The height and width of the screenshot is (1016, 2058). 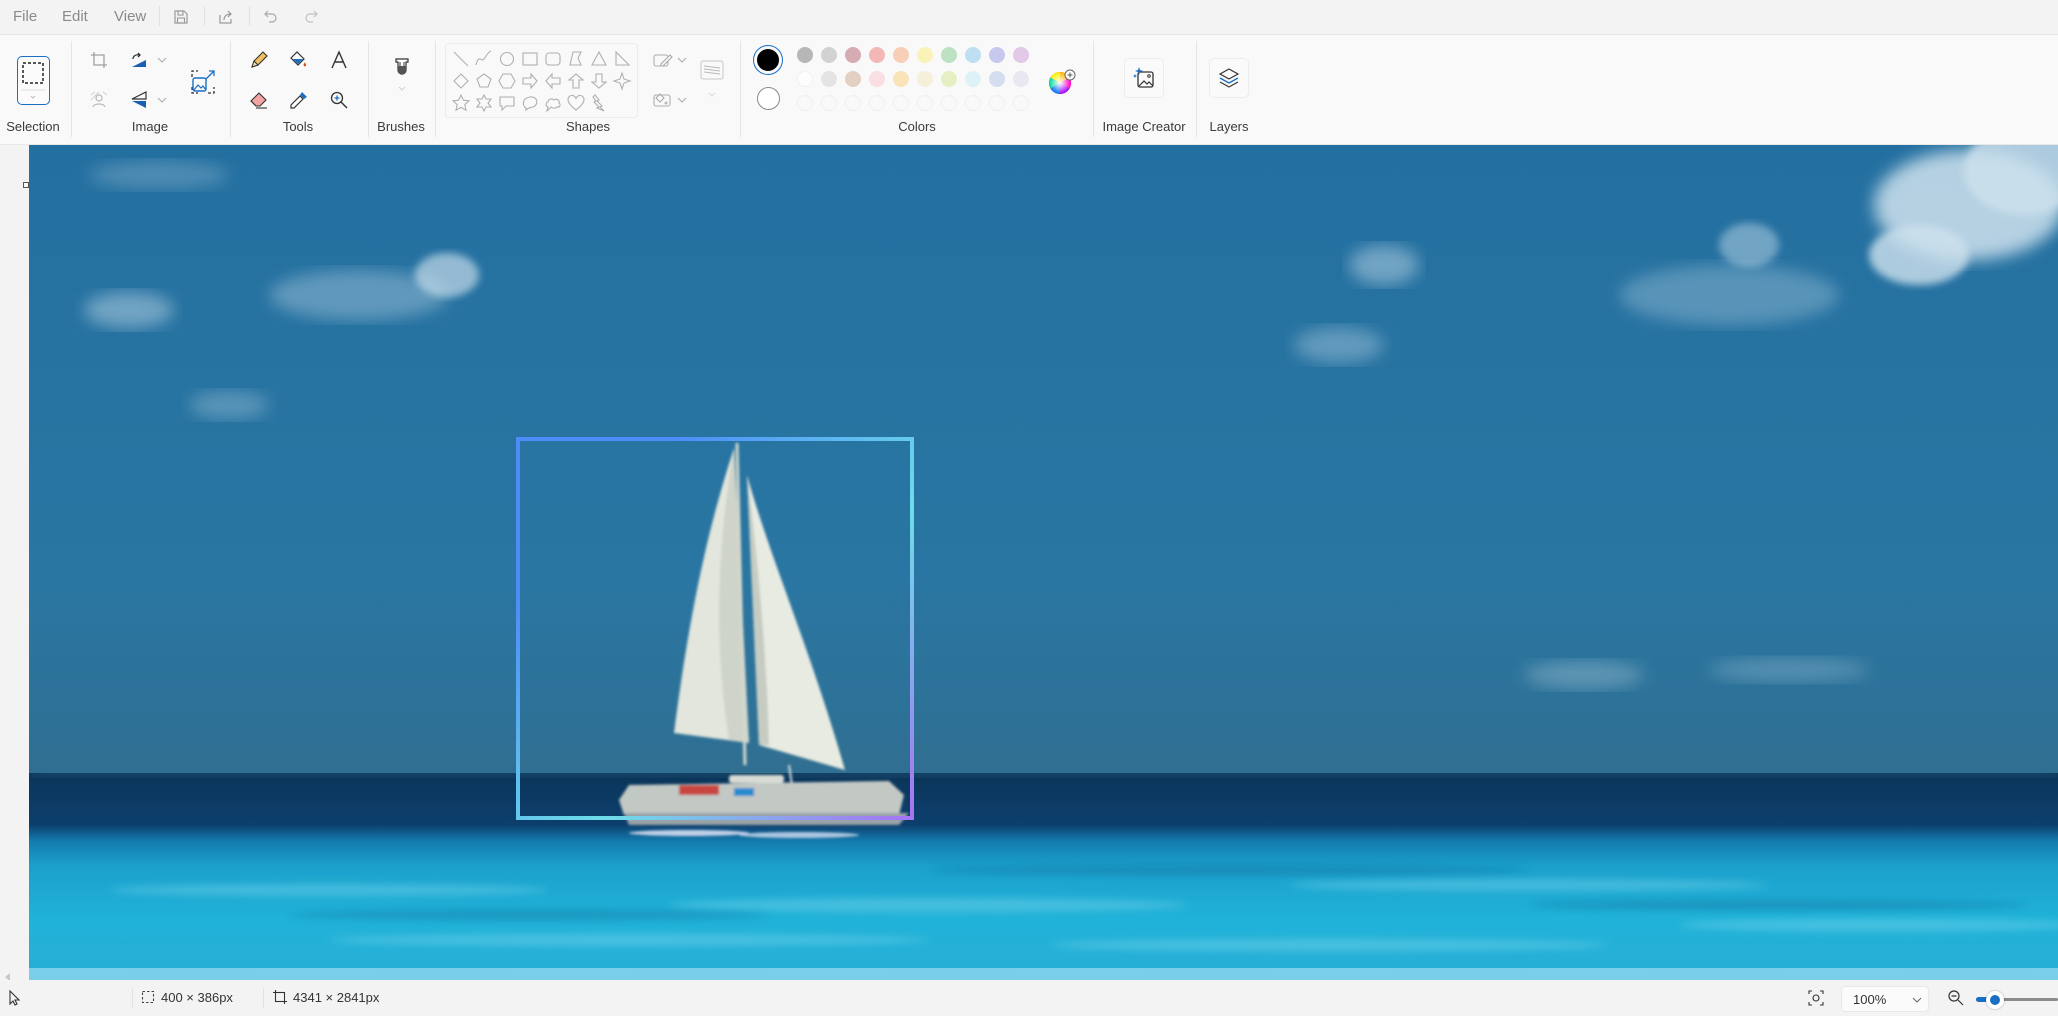 I want to click on shape-hexagon, so click(x=507, y=81).